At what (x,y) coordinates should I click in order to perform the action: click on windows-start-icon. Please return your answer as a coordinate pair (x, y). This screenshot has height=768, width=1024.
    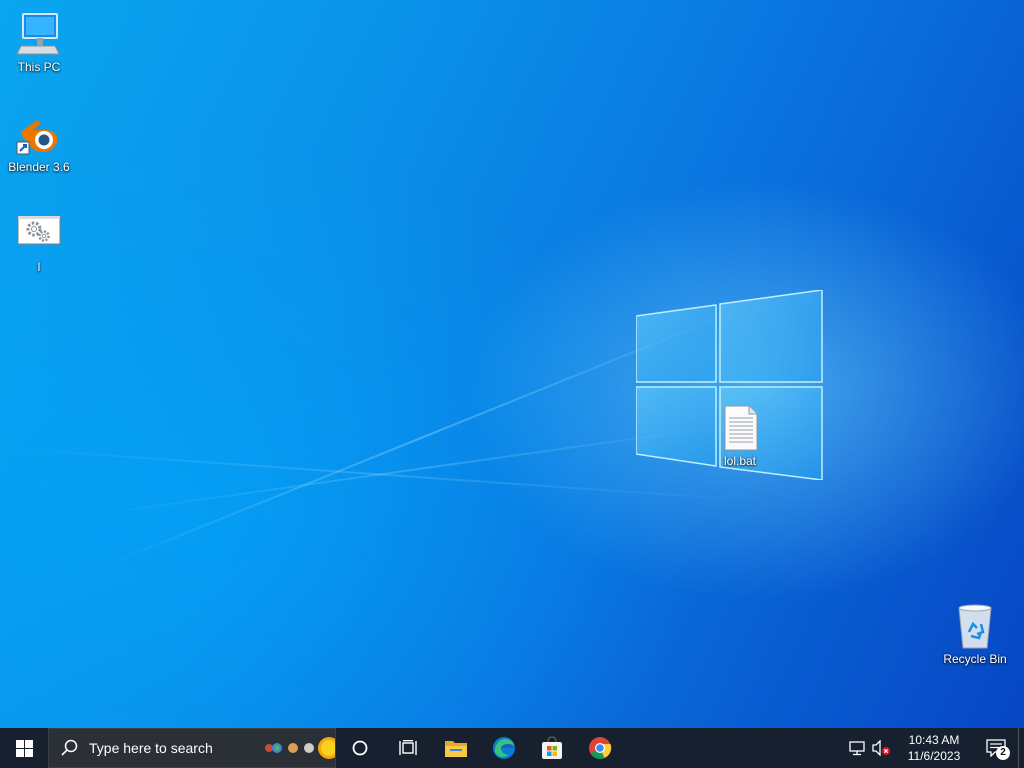
    Looking at the image, I should click on (24, 748).